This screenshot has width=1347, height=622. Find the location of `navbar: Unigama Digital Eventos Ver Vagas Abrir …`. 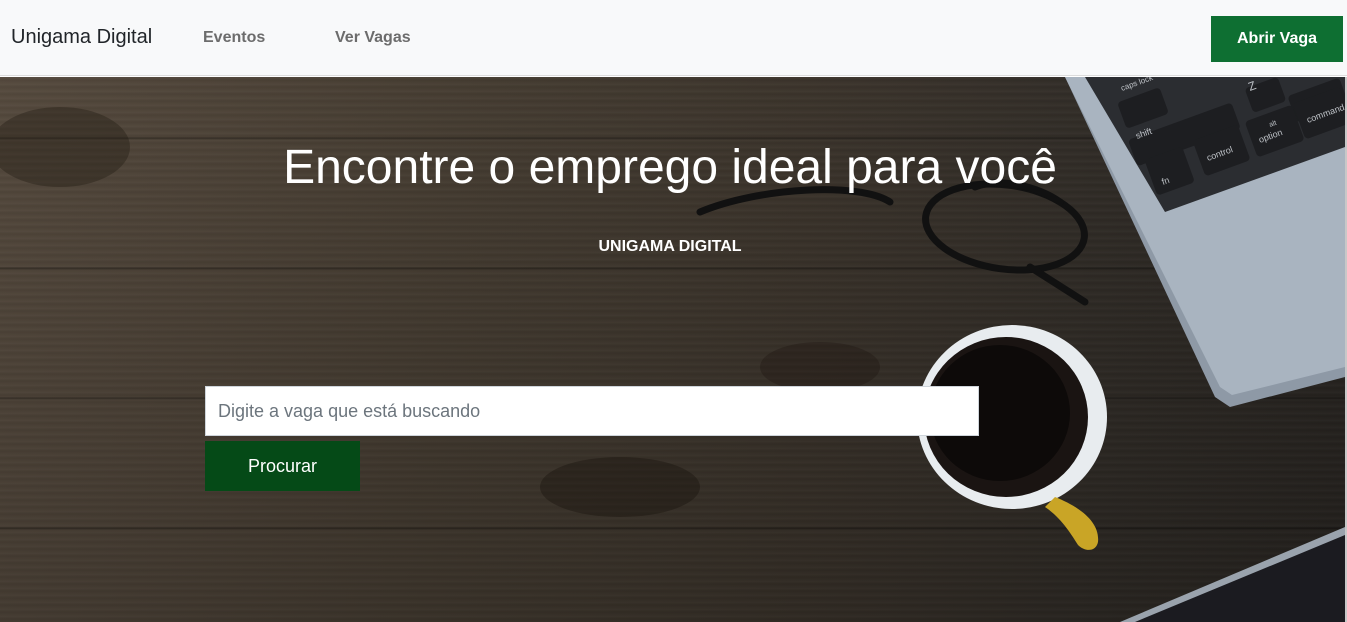

navbar: Unigama Digital Eventos Ver Vagas Abrir … is located at coordinates (673, 38).